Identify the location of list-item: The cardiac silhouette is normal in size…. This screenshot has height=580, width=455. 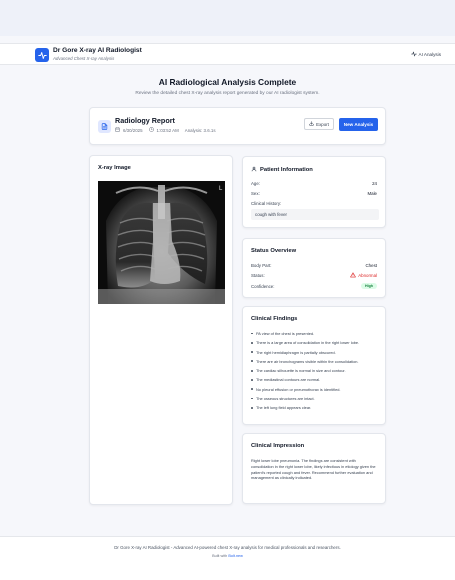
(316, 370).